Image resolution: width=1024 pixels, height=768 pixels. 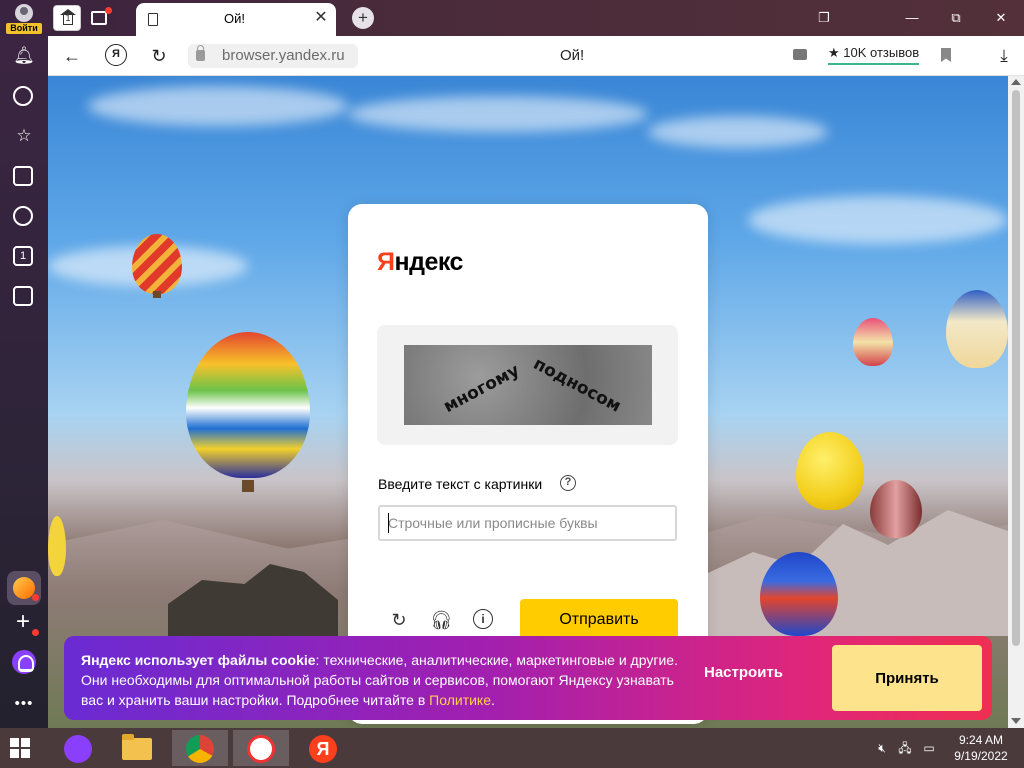 What do you see at coordinates (388, 523) in the screenshot?
I see `text-caret` at bounding box center [388, 523].